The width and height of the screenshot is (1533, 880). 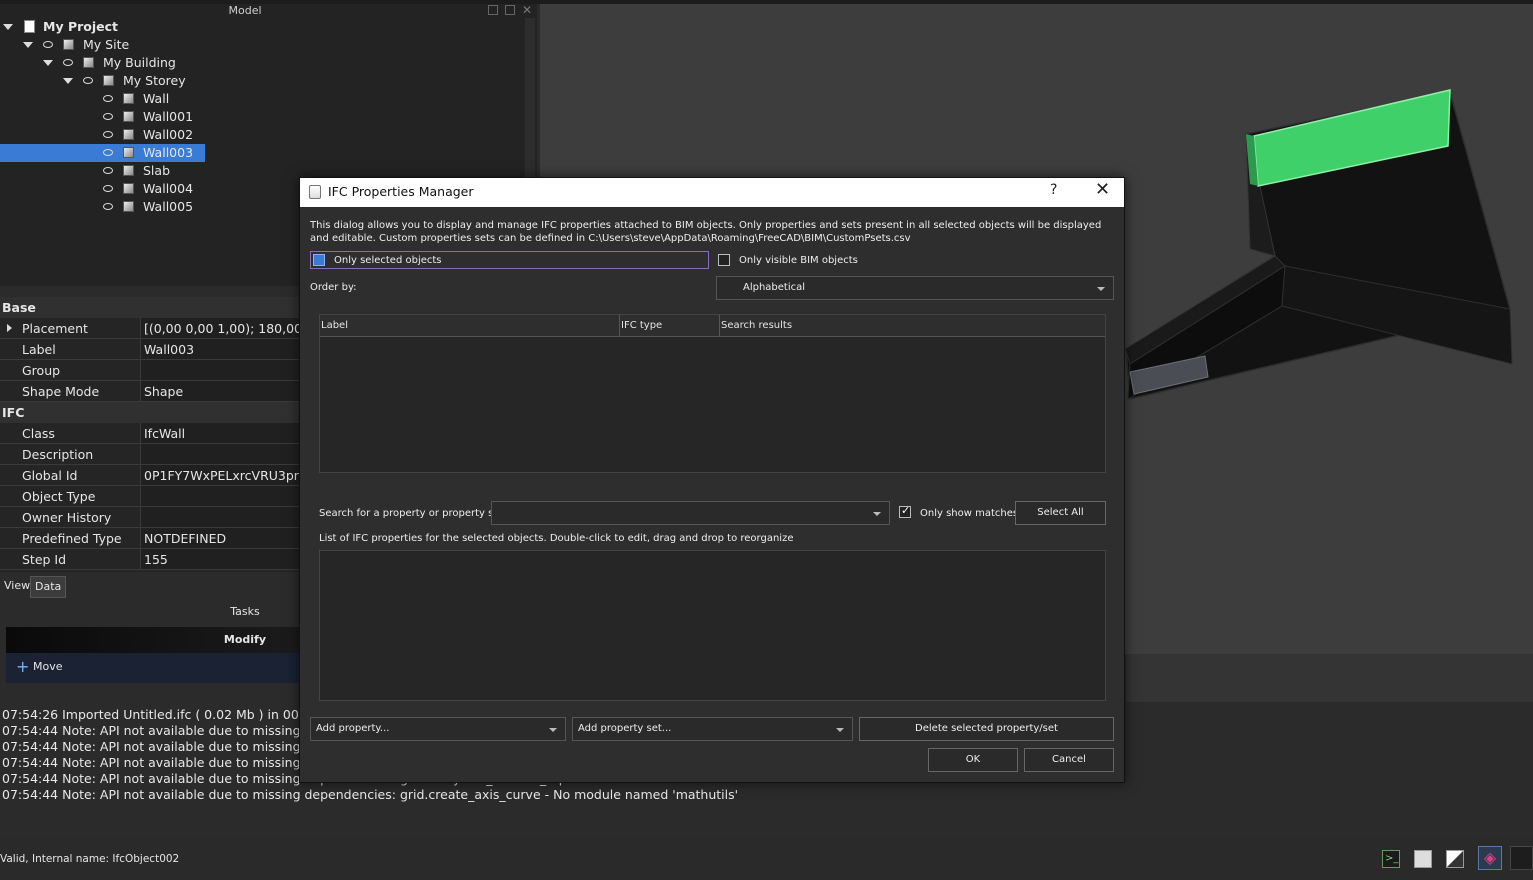 I want to click on close-icon: ✕, so click(x=1102, y=189).